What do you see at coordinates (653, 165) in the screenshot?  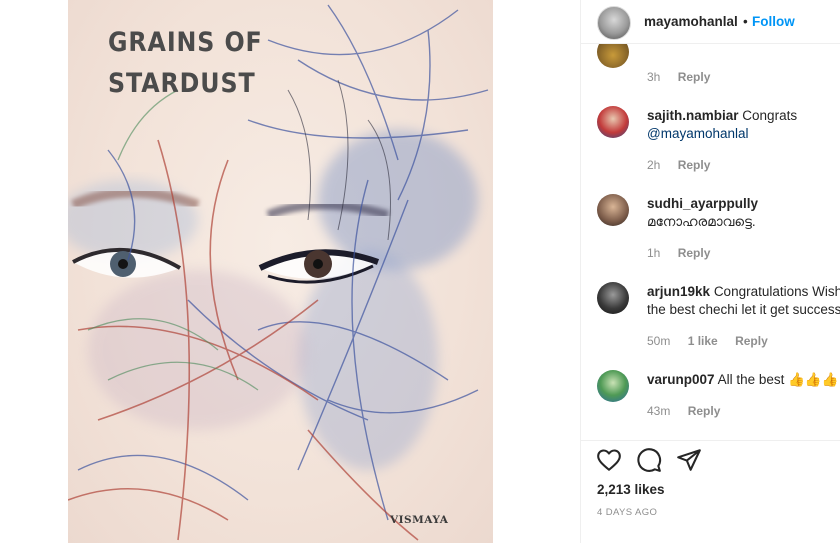 I see `comment-time: 2h` at bounding box center [653, 165].